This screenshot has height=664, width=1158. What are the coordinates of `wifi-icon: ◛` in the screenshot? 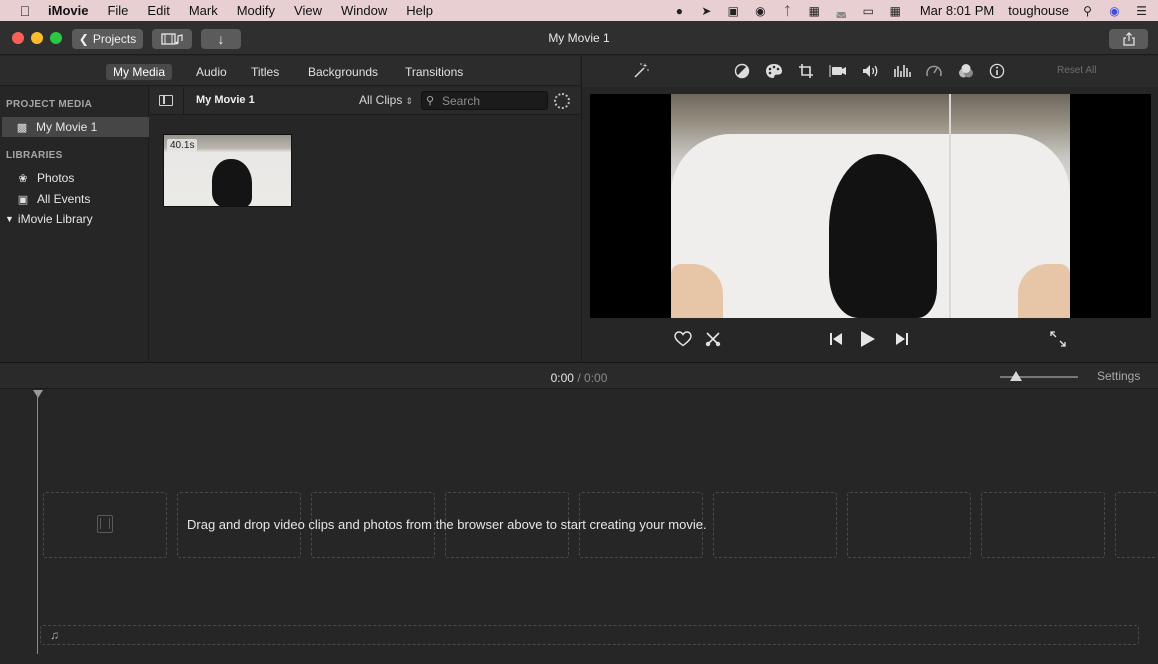 It's located at (841, 11).